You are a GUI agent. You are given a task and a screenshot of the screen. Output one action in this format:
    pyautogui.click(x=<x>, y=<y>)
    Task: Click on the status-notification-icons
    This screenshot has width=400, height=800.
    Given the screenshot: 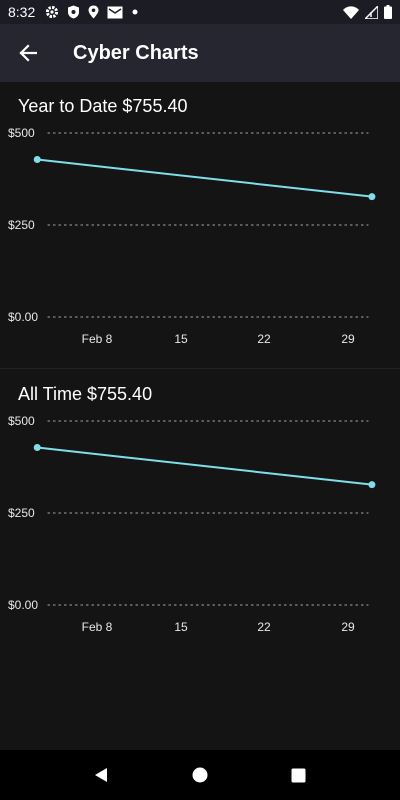 What is the action you would take?
    pyautogui.click(x=92, y=12)
    